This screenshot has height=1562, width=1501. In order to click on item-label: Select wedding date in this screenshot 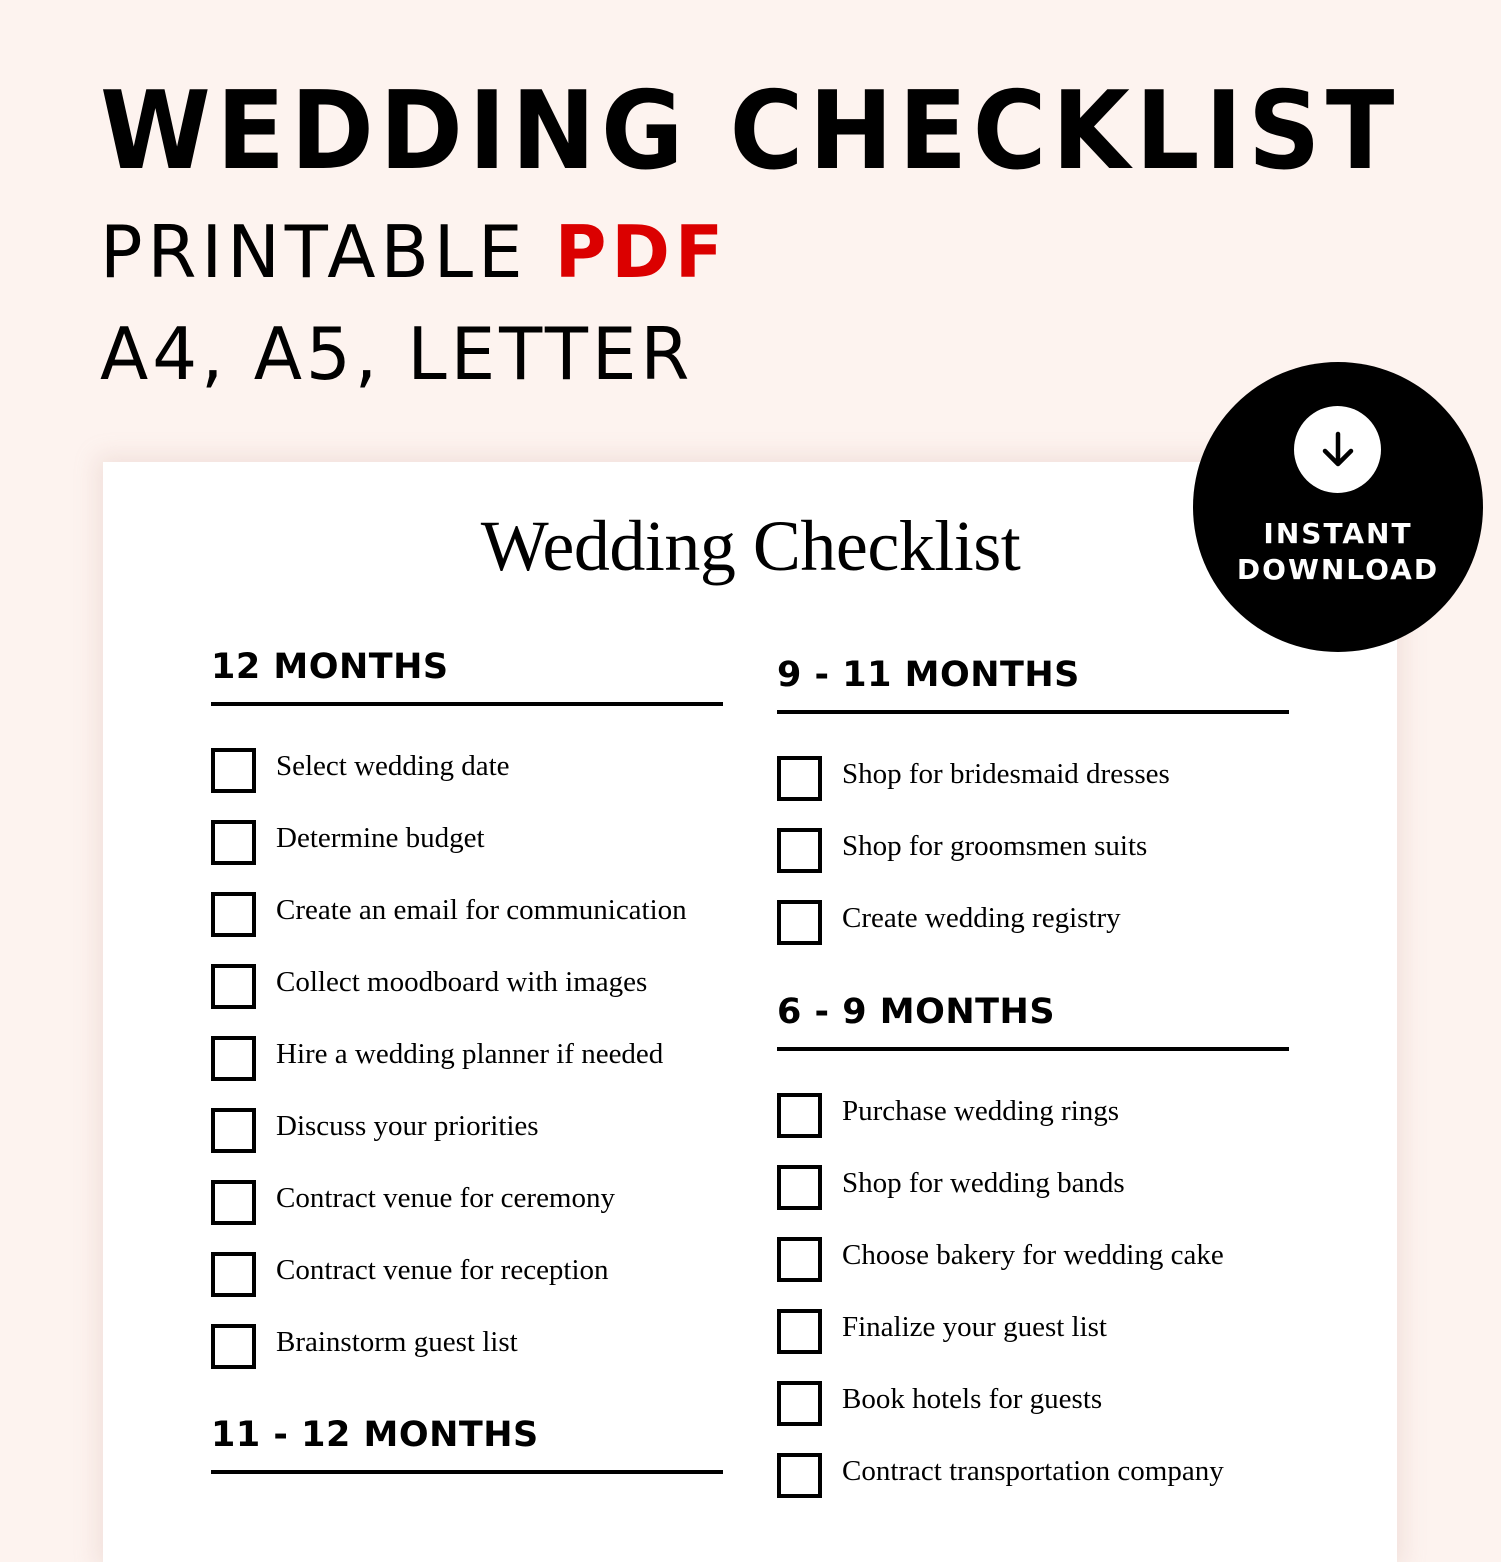, I will do `click(393, 765)`.